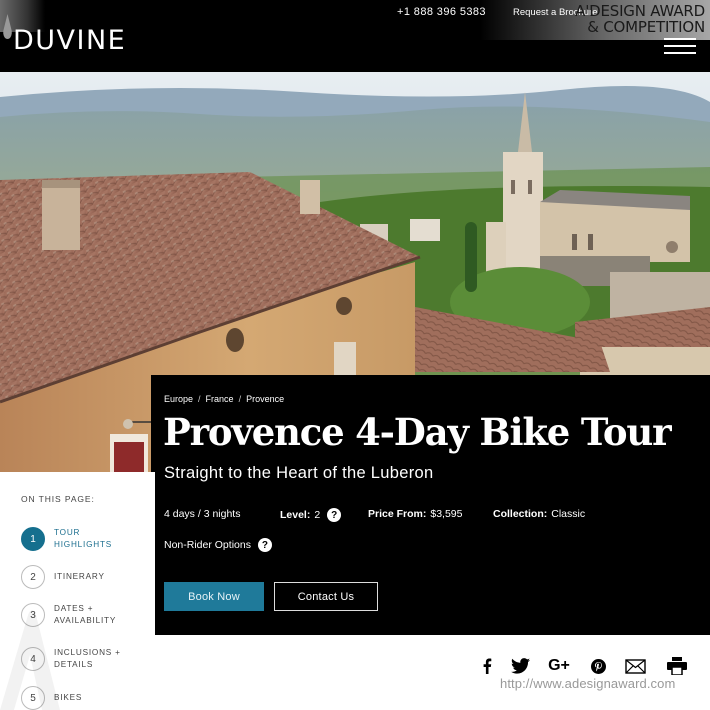 This screenshot has height=710, width=710. Describe the element at coordinates (67, 532) in the screenshot. I see `toc-label-line: TOUR` at that location.